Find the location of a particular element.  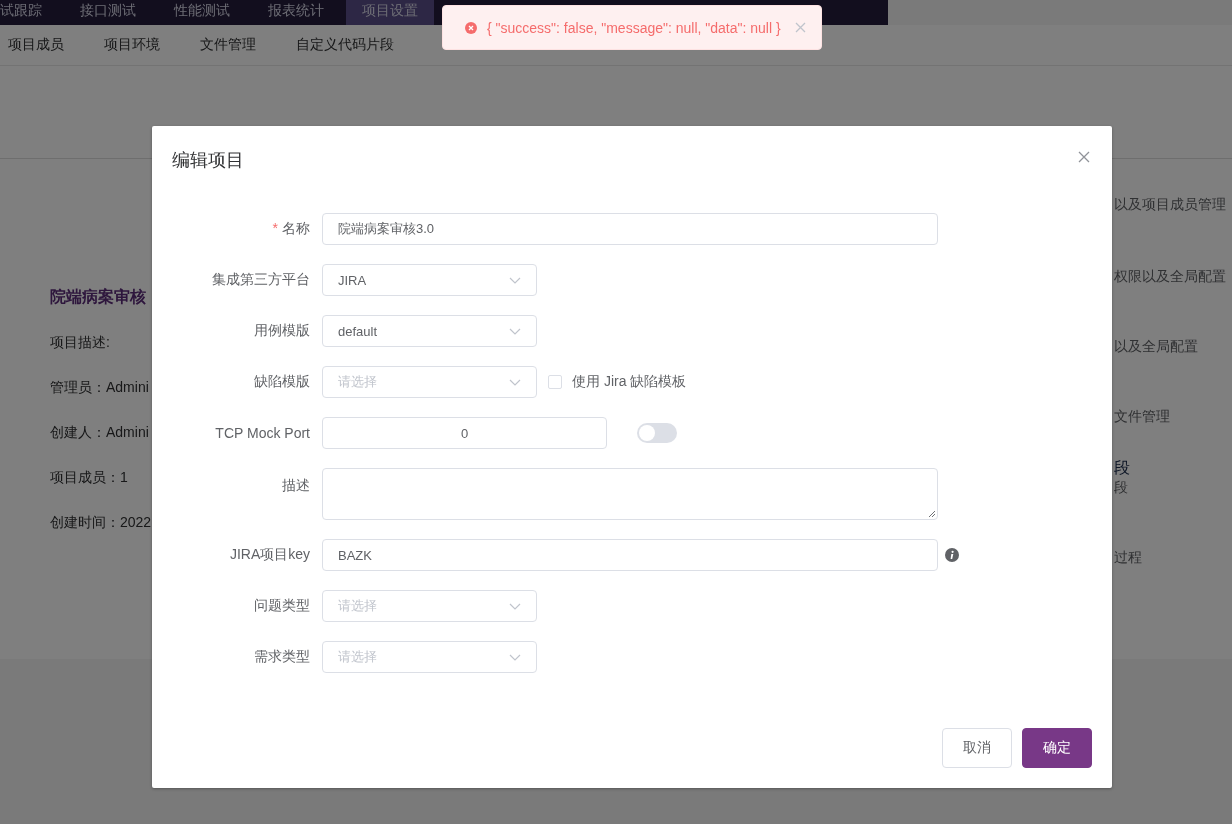

checkbox is located at coordinates (555, 382).